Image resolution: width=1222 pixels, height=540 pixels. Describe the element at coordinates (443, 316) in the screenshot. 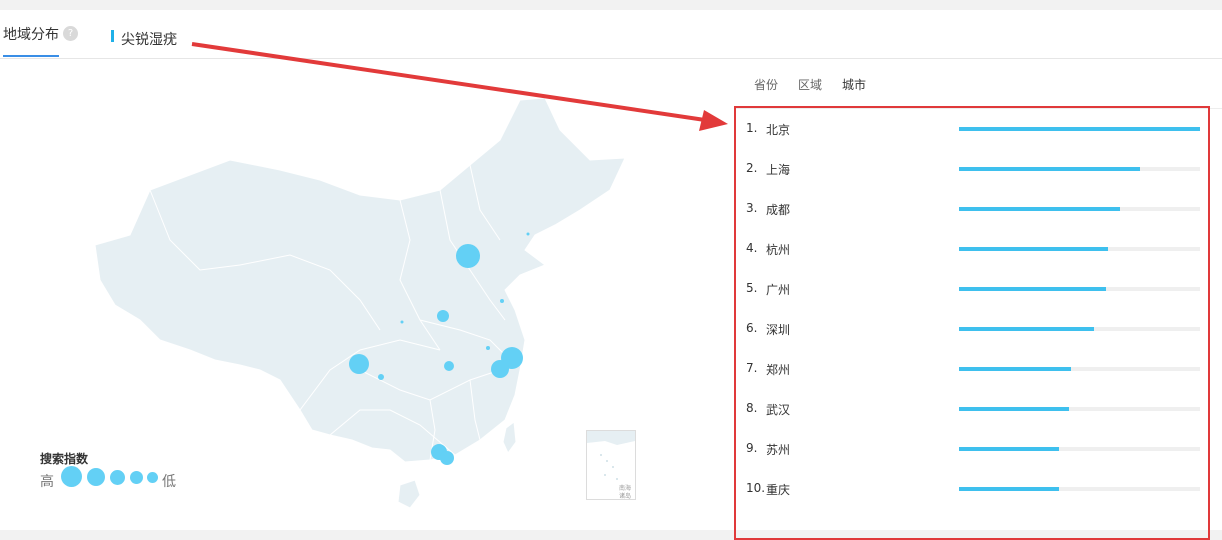

I see `bubble-zhengzhou` at that location.